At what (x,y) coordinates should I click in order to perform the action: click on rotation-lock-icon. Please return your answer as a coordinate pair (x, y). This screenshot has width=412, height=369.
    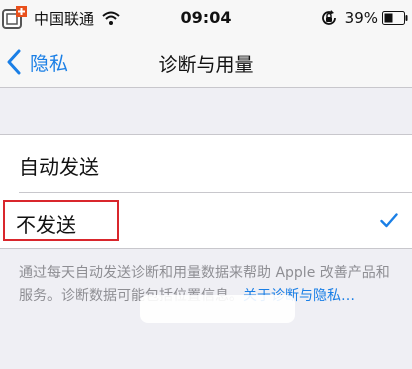
    Looking at the image, I should click on (328, 17).